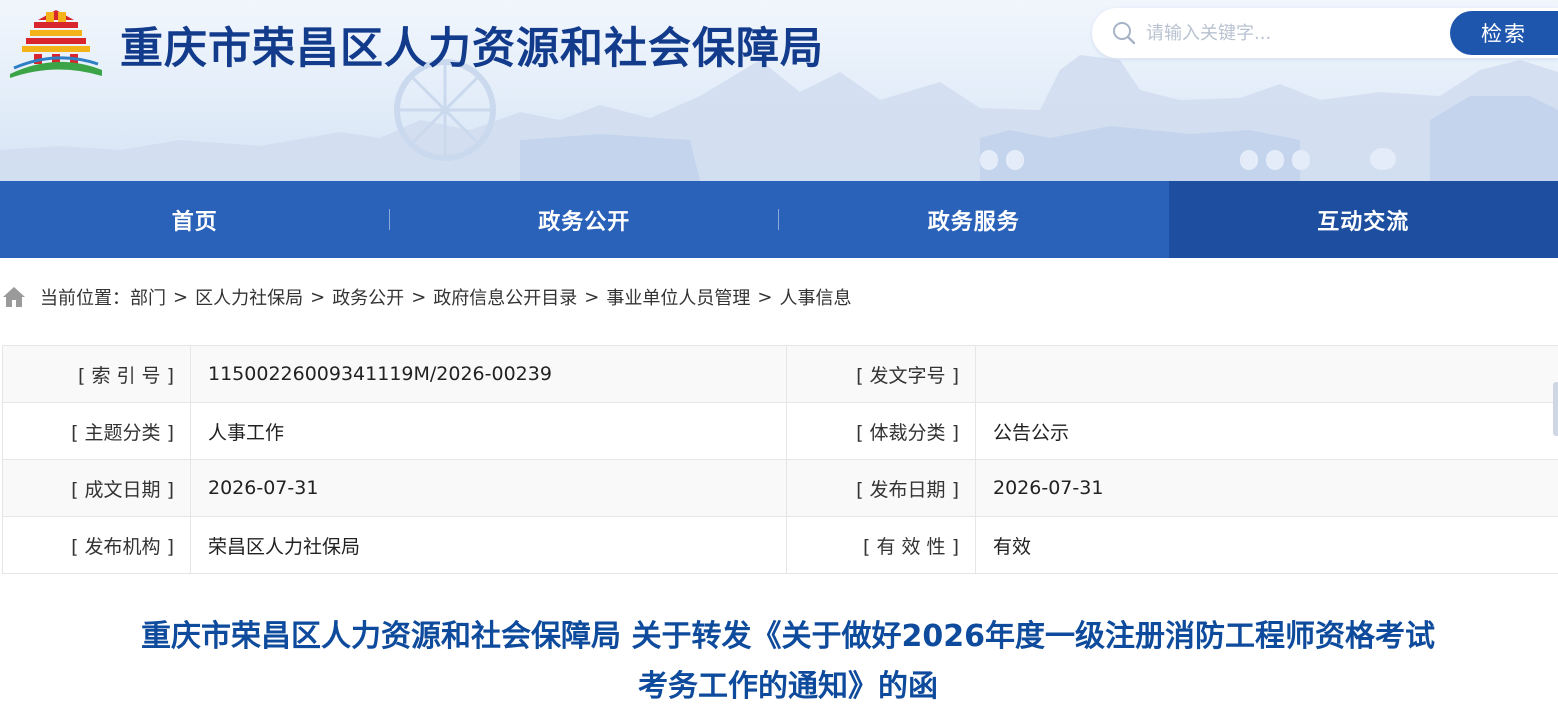 The height and width of the screenshot is (712, 1558). What do you see at coordinates (97, 374) in the screenshot?
I see `meta-label-index-number: [ 索 引 号 ]` at bounding box center [97, 374].